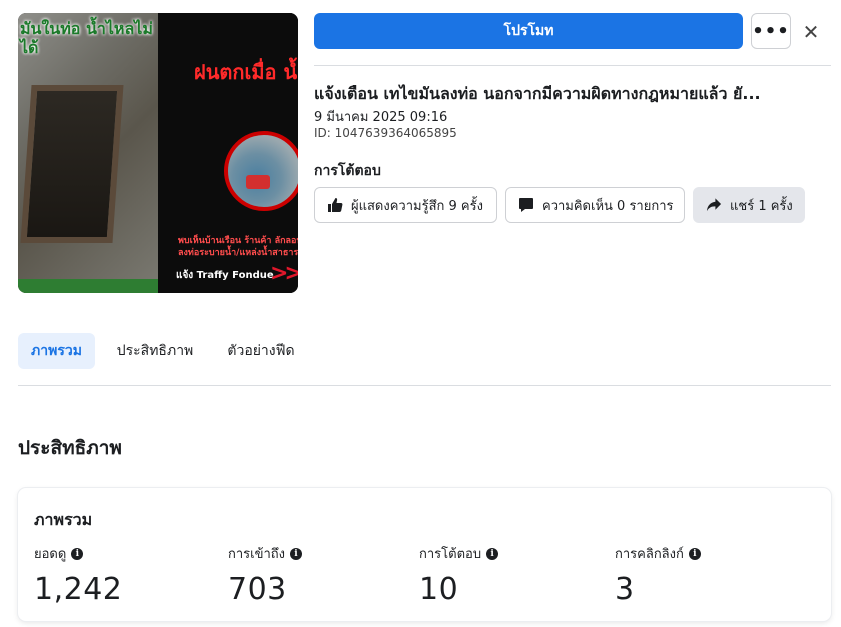  Describe the element at coordinates (439, 589) in the screenshot. I see `metric-engagement-value: 10` at that location.